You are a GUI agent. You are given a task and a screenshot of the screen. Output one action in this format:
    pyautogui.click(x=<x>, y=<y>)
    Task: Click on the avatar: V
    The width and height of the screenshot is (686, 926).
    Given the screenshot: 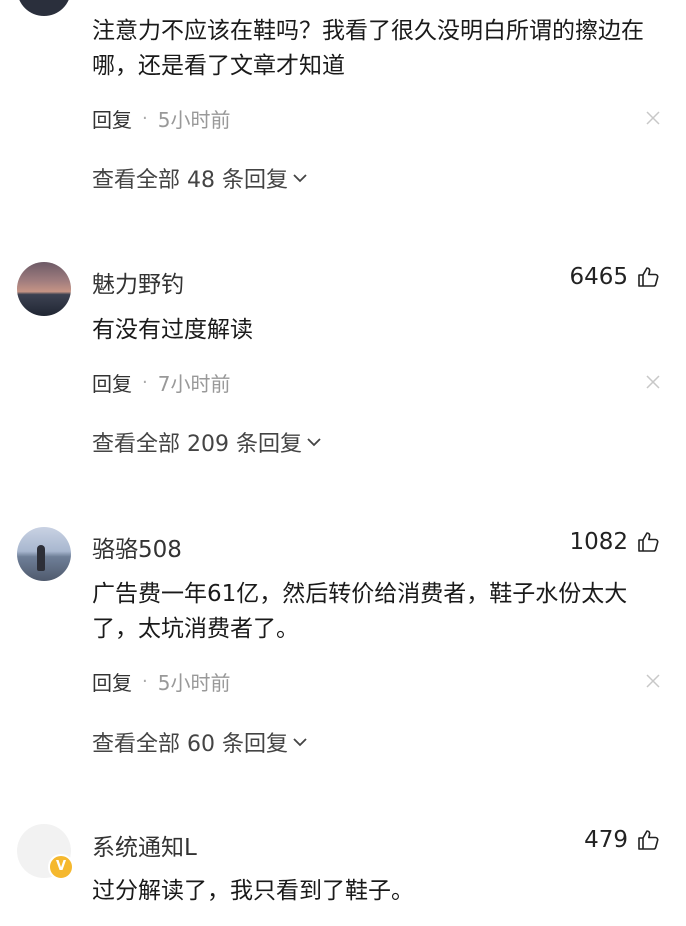 What is the action you would take?
    pyautogui.click(x=45, y=852)
    